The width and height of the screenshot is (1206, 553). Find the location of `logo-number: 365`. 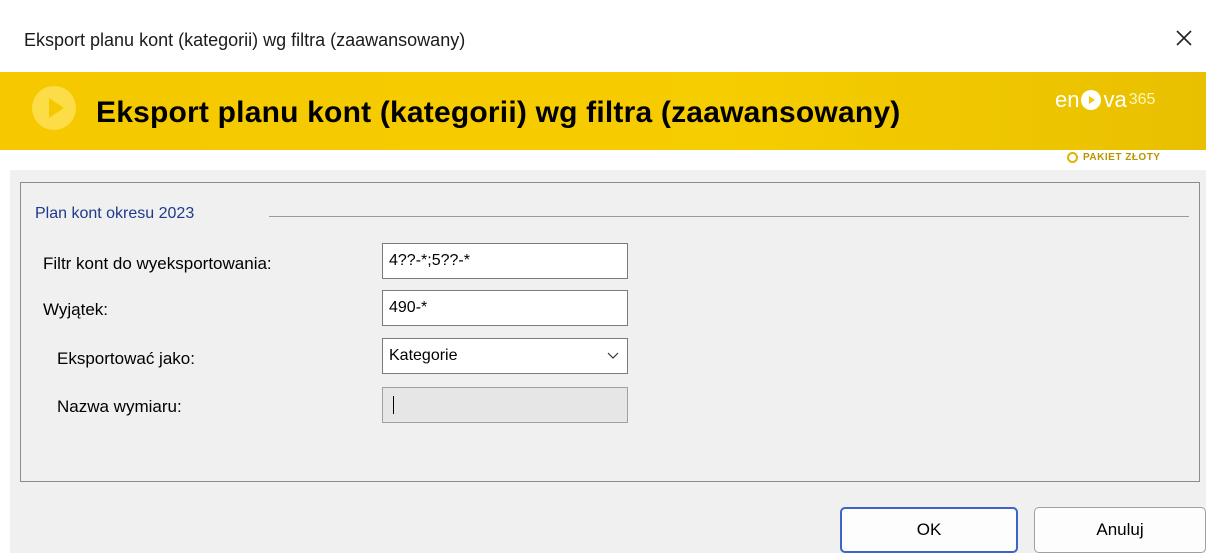

logo-number: 365 is located at coordinates (1142, 99).